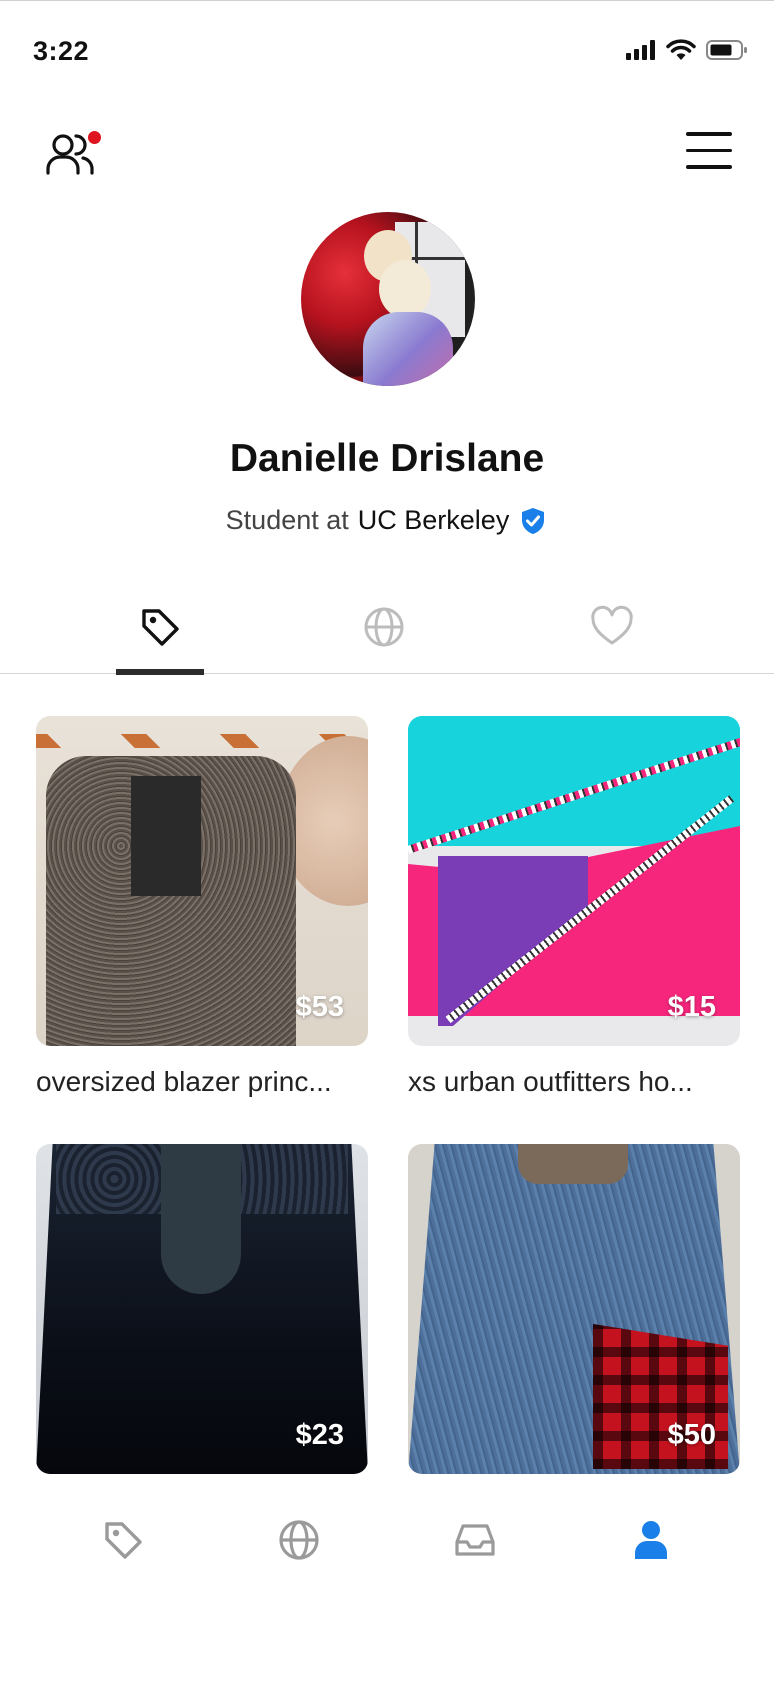 The image size is (774, 1682). I want to click on listing-image: $53, so click(202, 881).